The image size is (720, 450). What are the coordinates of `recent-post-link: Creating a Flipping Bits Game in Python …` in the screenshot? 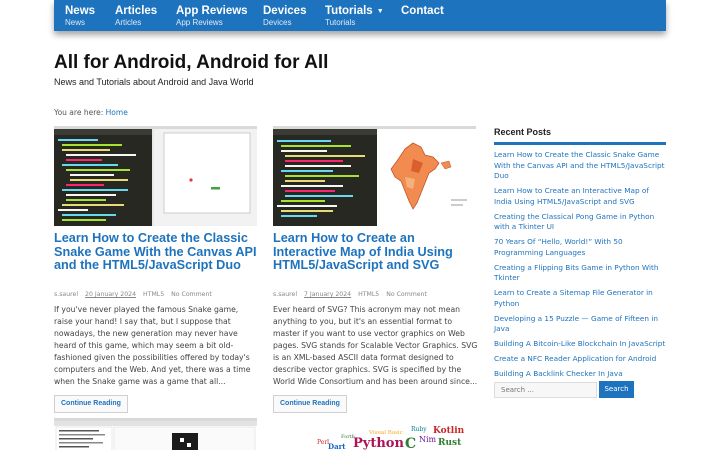 It's located at (581, 273).